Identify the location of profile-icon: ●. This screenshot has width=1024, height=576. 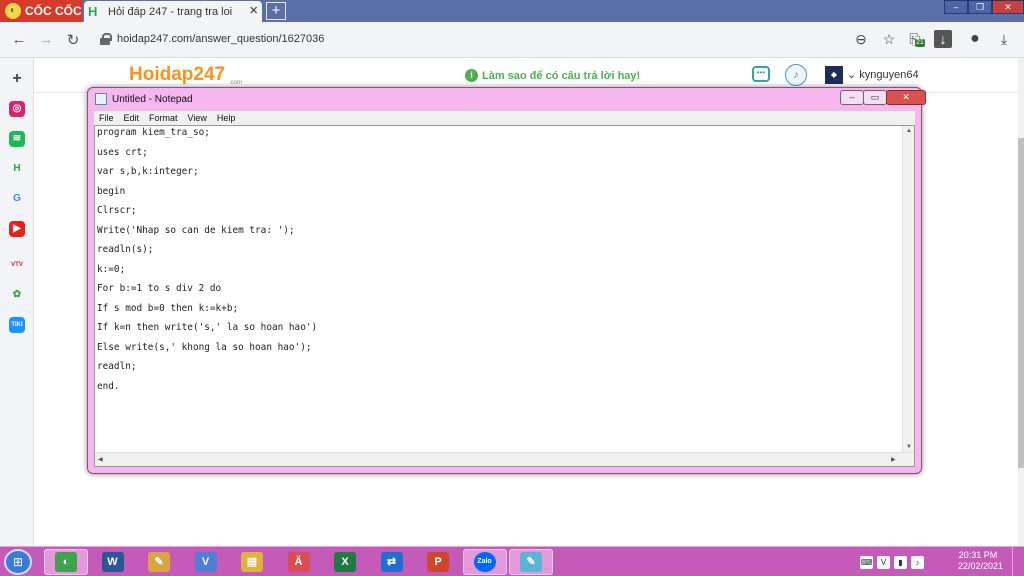
(975, 39).